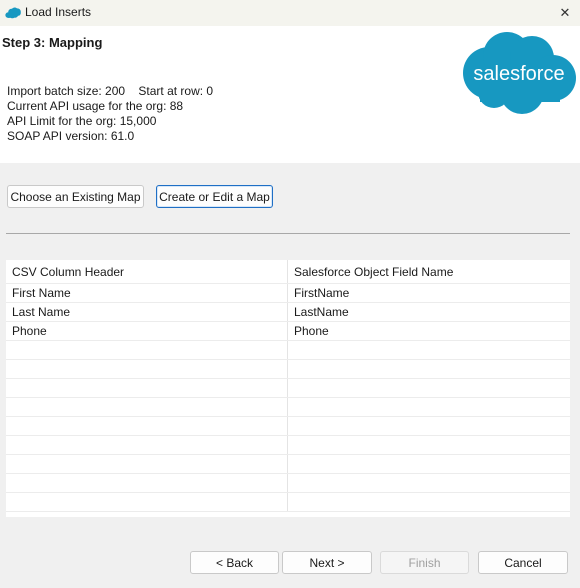 Image resolution: width=580 pixels, height=588 pixels. I want to click on api-limit-info: API Limit for the org: 15,000, so click(82, 121).